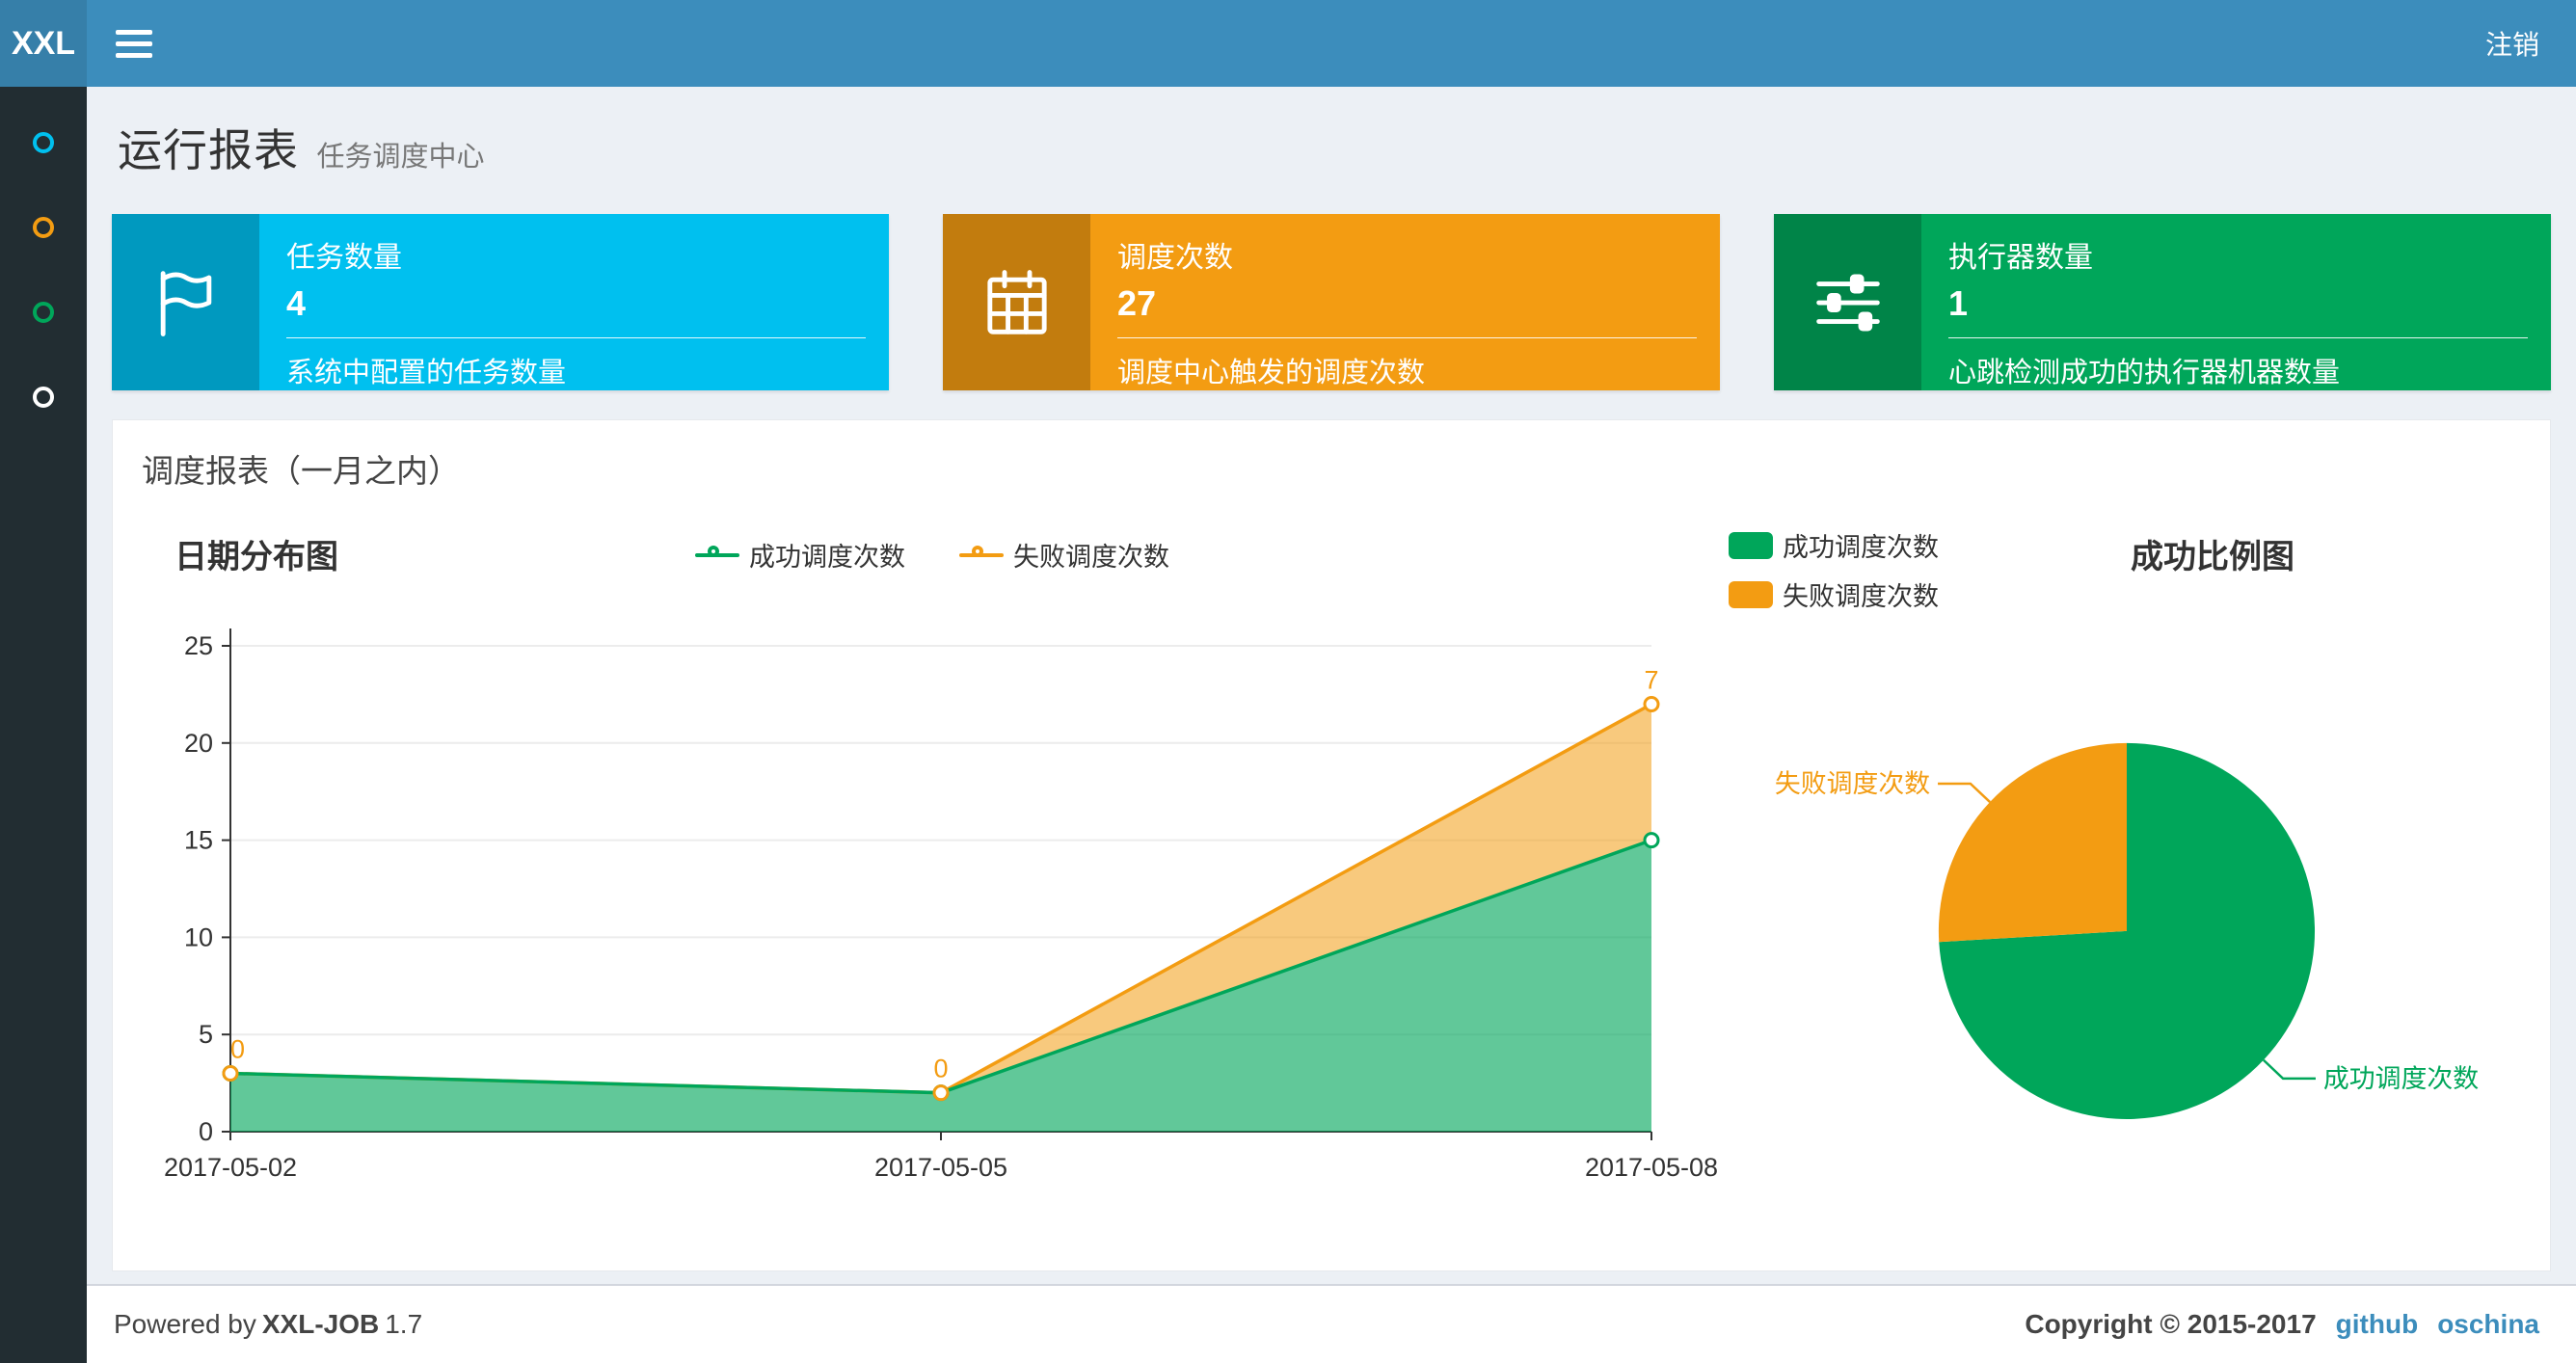 The image size is (2576, 1363). Describe the element at coordinates (933, 549) in the screenshot. I see `line-chart-legend: 成功调度次数 失败调度次数` at that location.